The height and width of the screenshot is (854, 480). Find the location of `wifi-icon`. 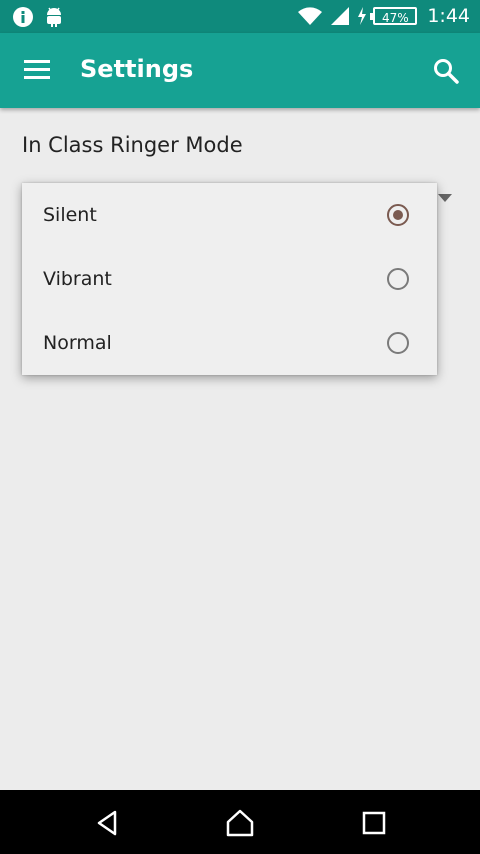

wifi-icon is located at coordinates (310, 16).